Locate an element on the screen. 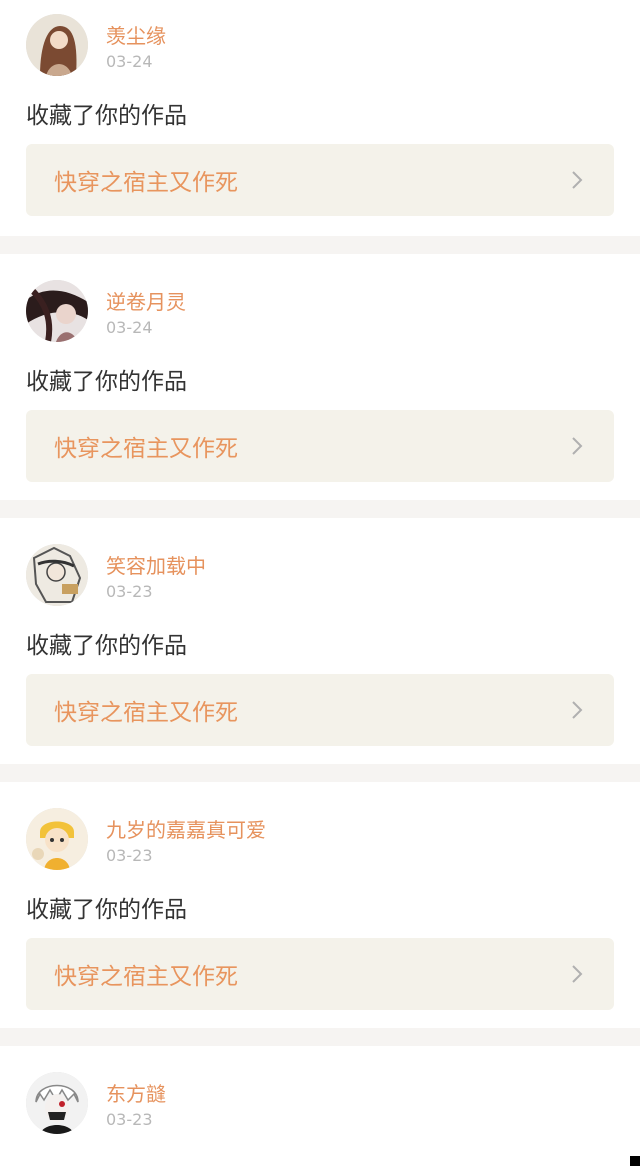 The height and width of the screenshot is (1166, 640). avatar-white-hair-mask-icon is located at coordinates (57, 1103).